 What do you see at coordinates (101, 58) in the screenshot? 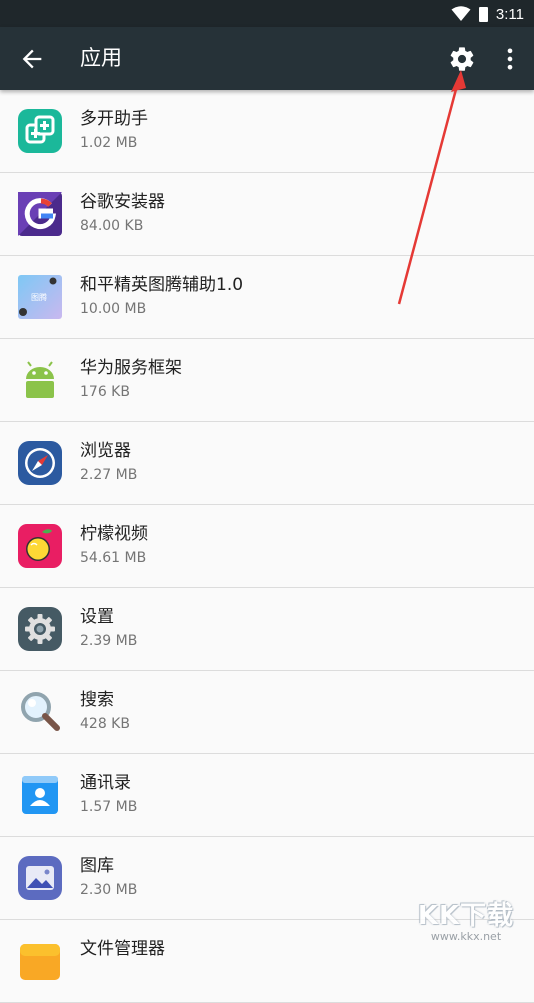
I see `page-title: 应用` at bounding box center [101, 58].